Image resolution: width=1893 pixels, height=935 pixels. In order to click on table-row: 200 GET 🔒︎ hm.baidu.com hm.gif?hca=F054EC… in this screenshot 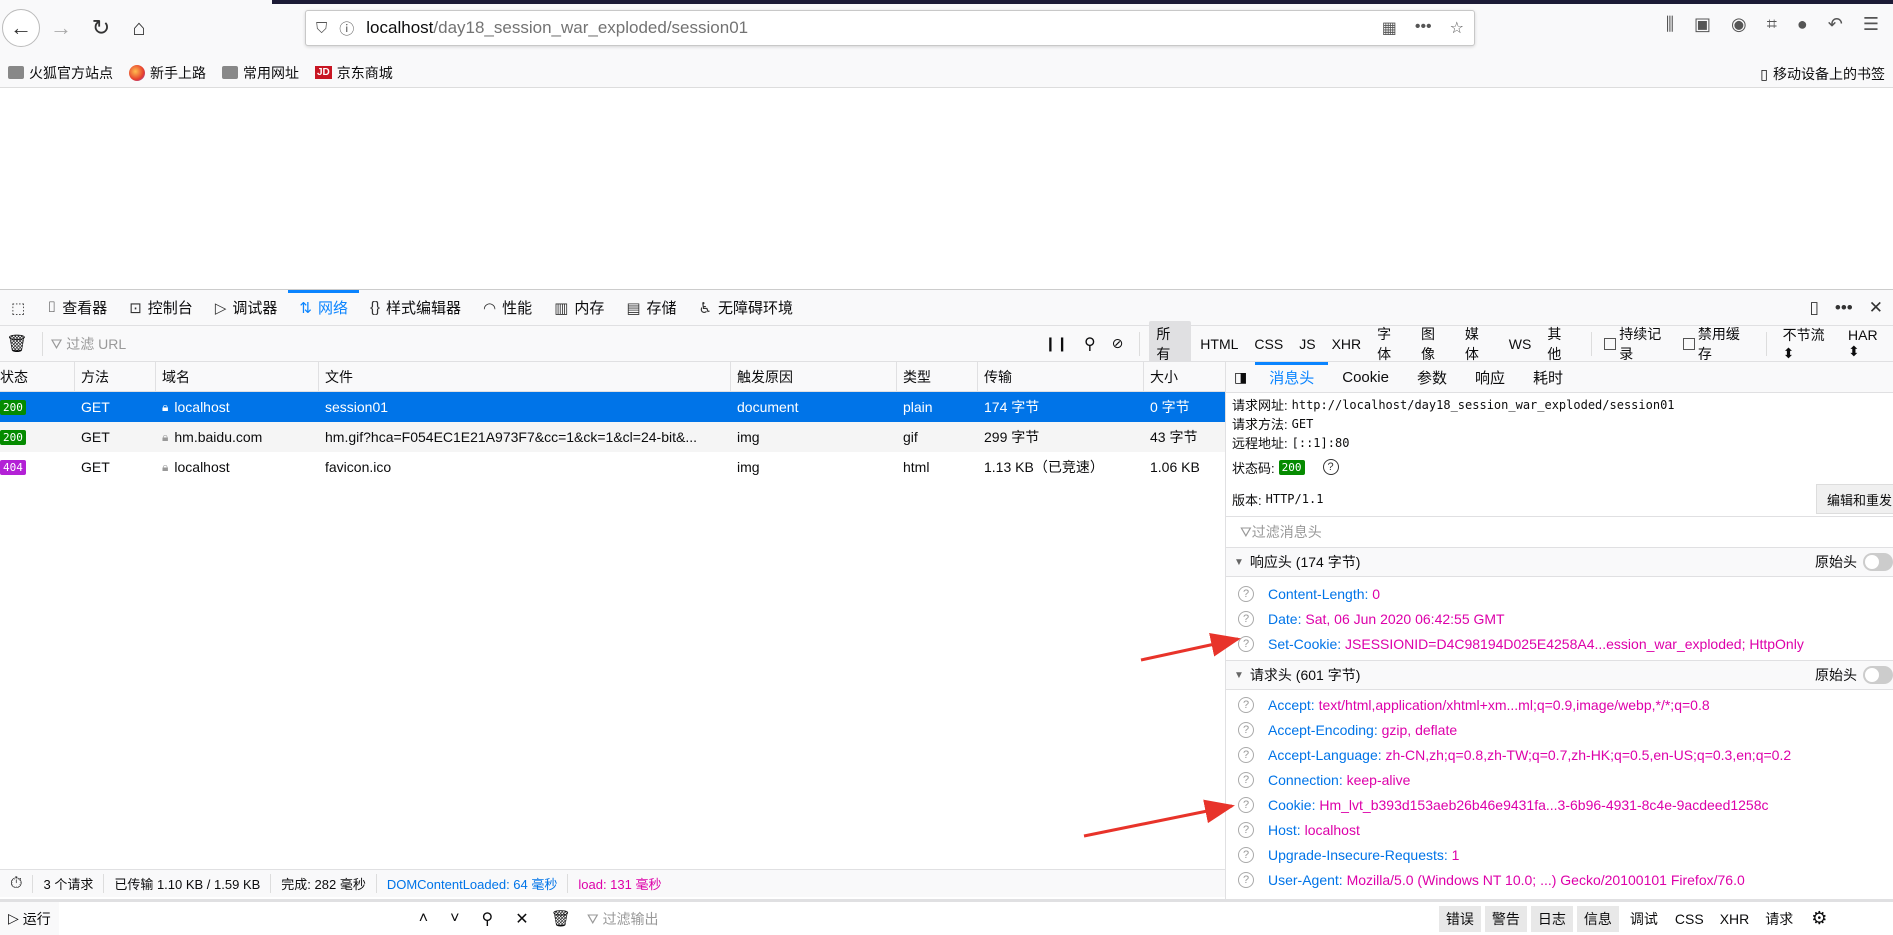, I will do `click(612, 437)`.